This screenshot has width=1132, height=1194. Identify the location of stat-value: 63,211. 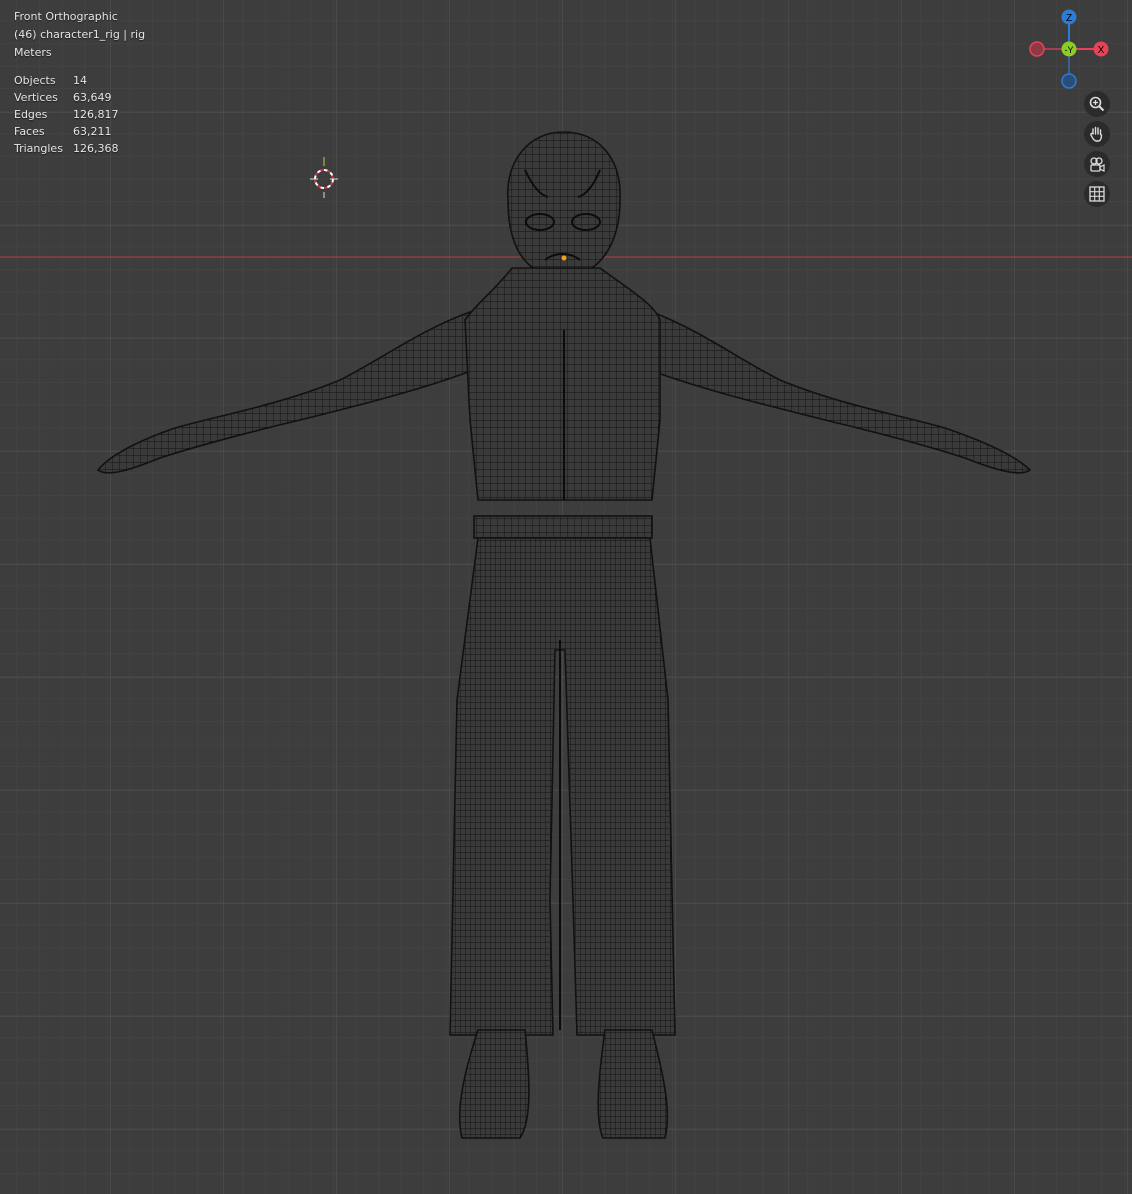
(92, 131).